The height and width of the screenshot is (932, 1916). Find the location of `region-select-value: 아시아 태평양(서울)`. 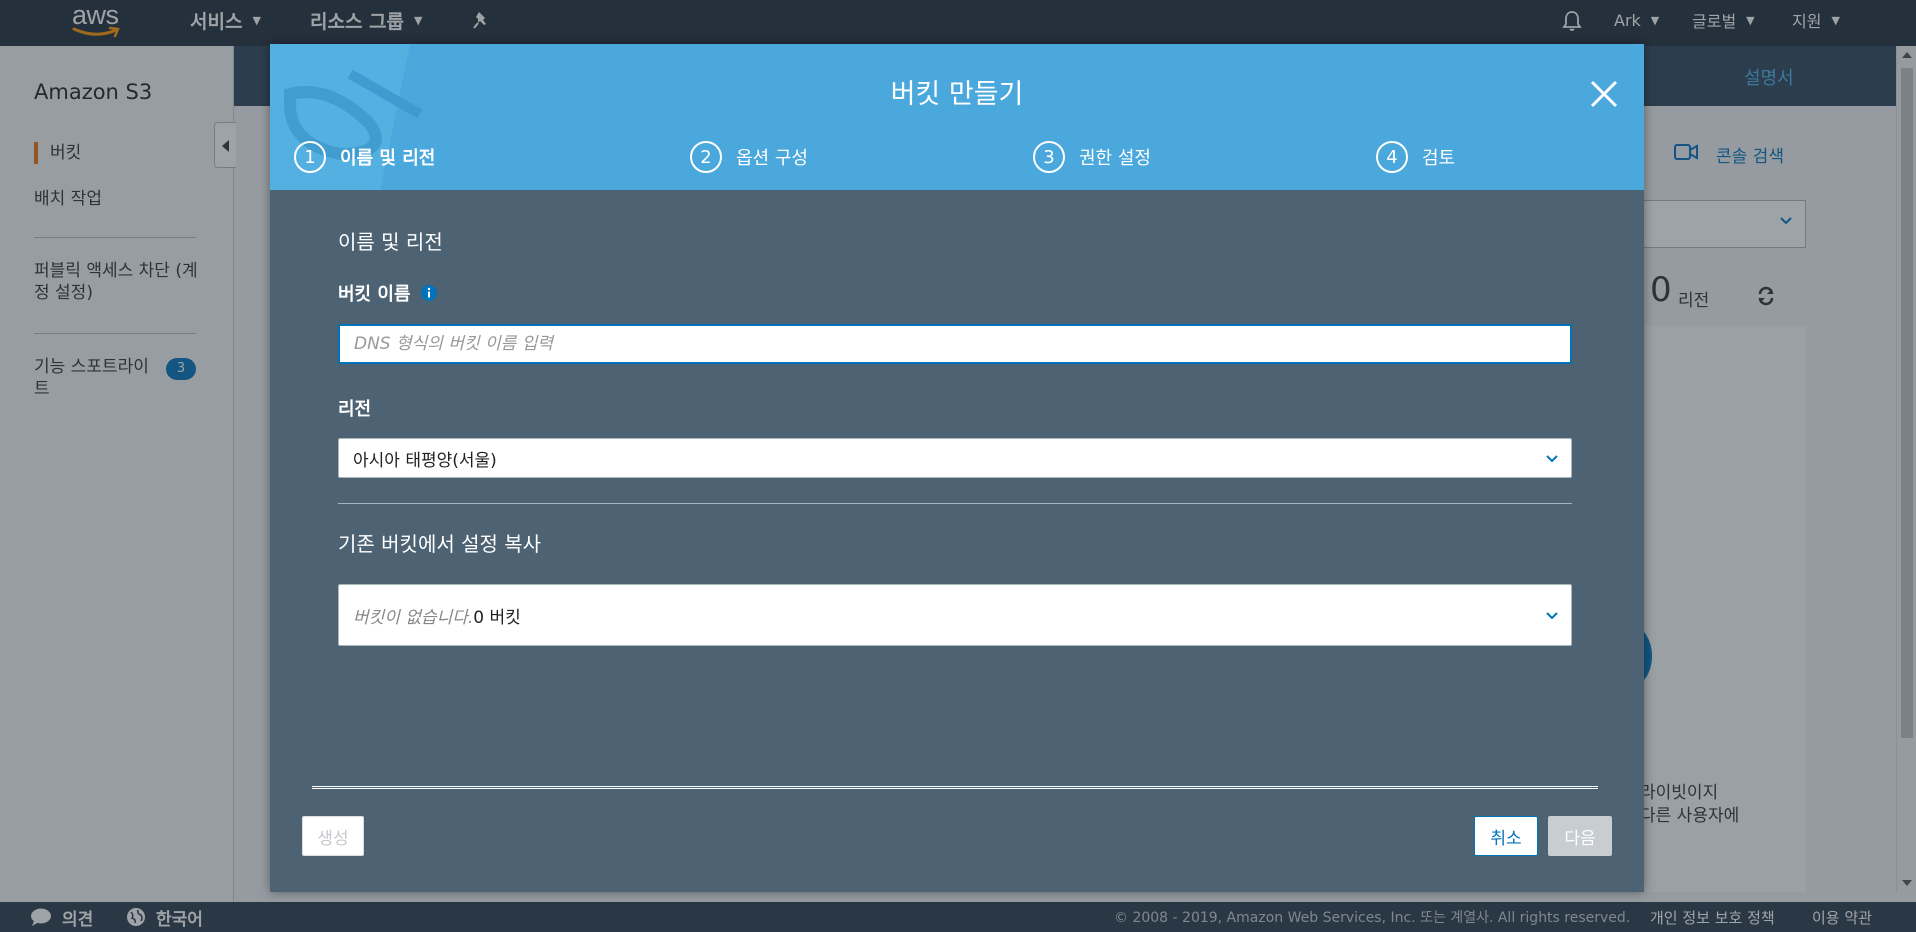

region-select-value: 아시아 태평양(서울) is located at coordinates (425, 460).